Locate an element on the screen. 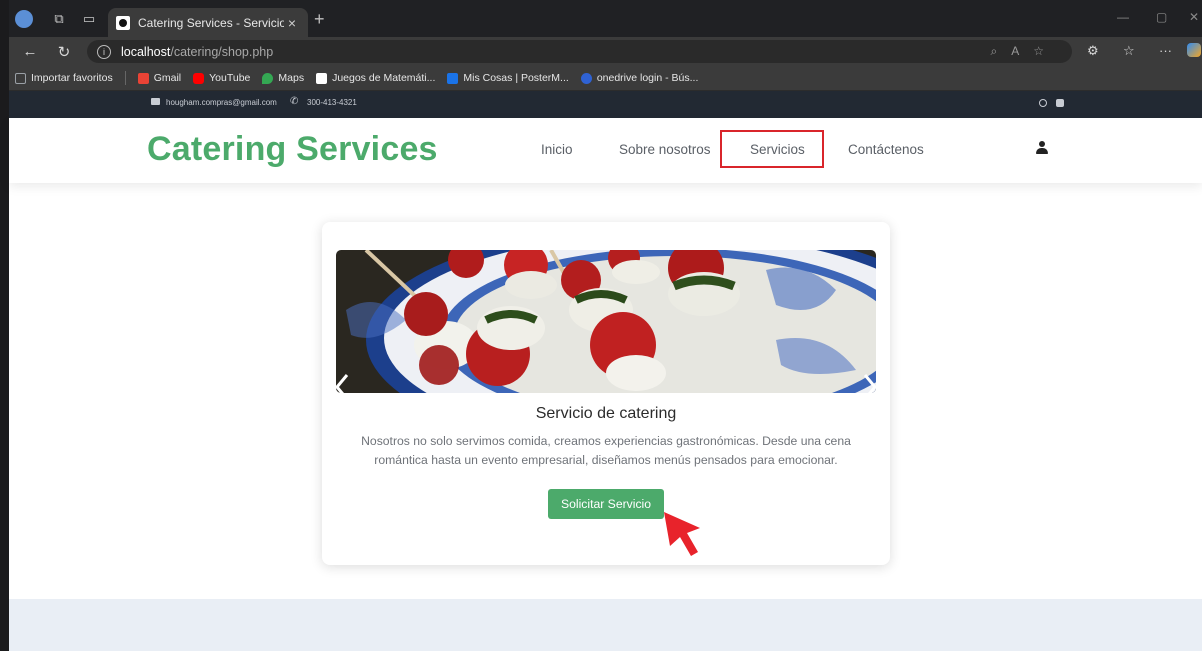  site-contact-strip: hougham.compras@gmail.com ✆ 300-413-4321 is located at coordinates (605, 104).